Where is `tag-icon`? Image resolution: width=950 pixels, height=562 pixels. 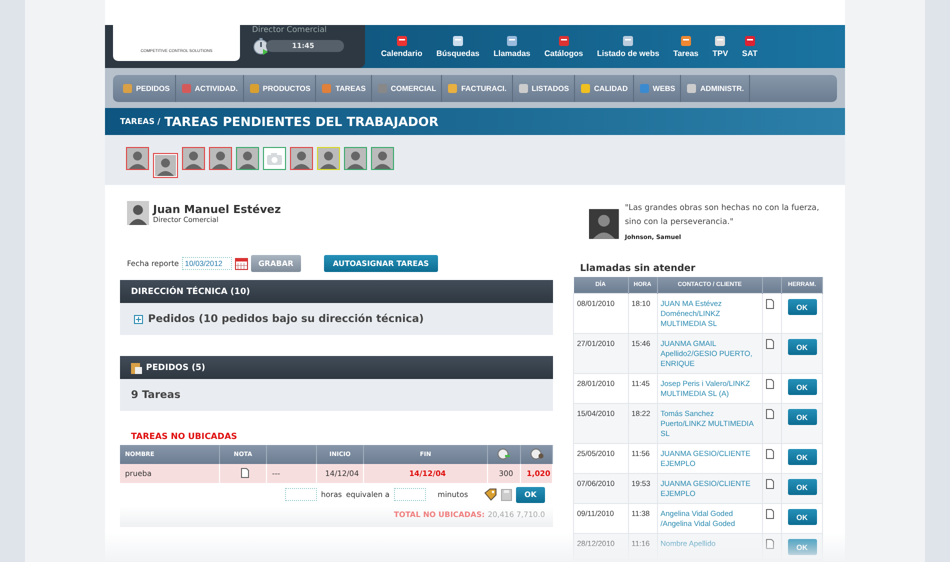 tag-icon is located at coordinates (490, 494).